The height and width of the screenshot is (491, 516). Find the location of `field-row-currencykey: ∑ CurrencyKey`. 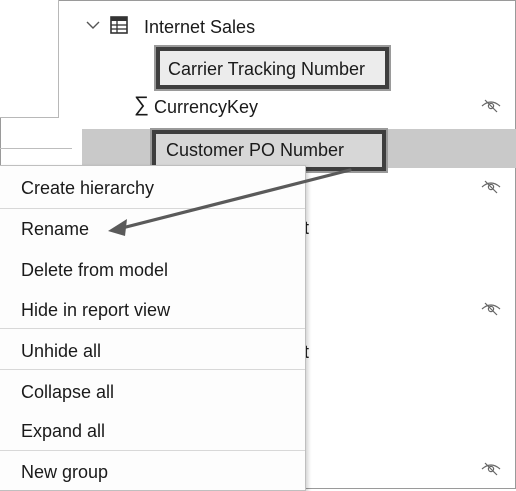

field-row-currencykey: ∑ CurrencyKey is located at coordinates (258, 107).